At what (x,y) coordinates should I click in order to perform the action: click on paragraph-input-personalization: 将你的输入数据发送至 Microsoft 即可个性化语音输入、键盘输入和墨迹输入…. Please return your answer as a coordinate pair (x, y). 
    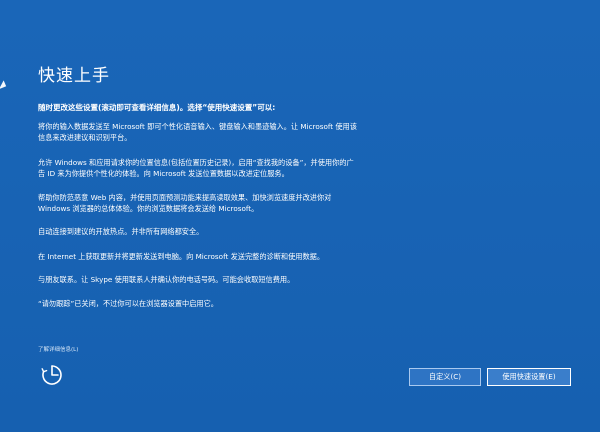
    Looking at the image, I should click on (197, 132).